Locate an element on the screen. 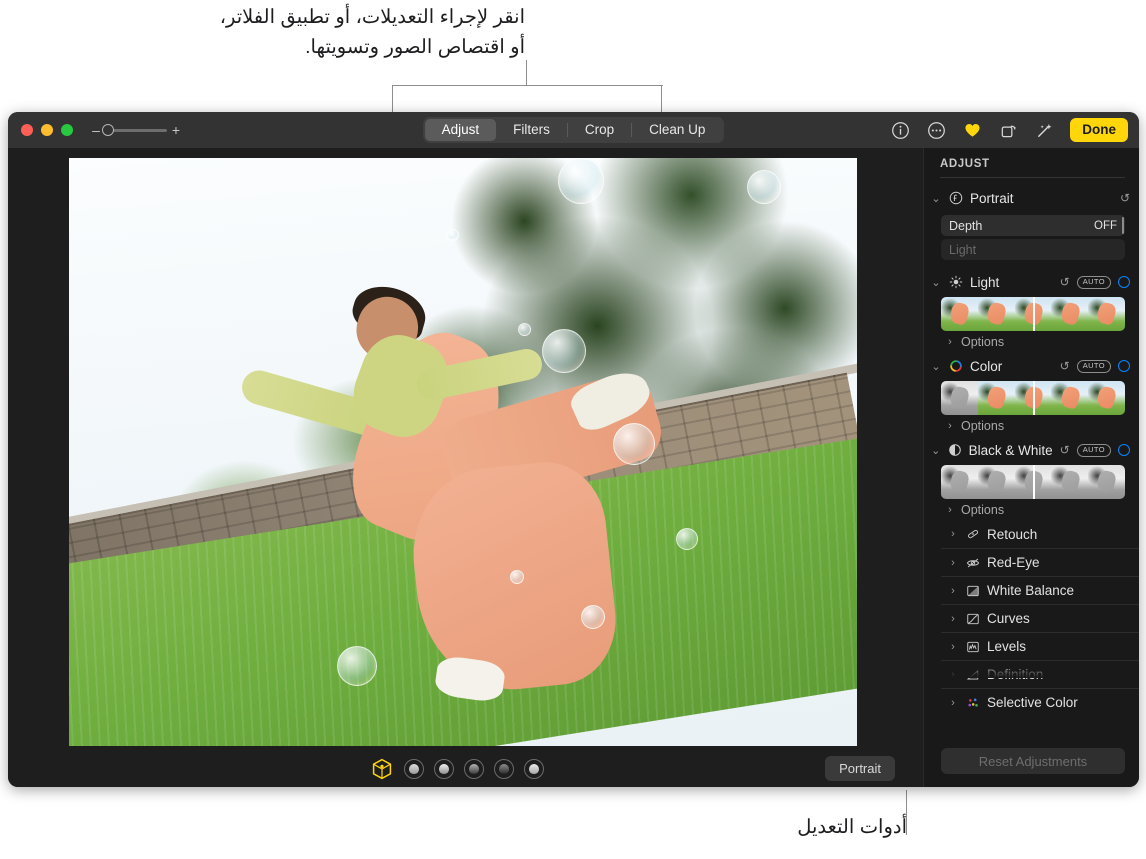  portrait-f-icon is located at coordinates (955, 198).